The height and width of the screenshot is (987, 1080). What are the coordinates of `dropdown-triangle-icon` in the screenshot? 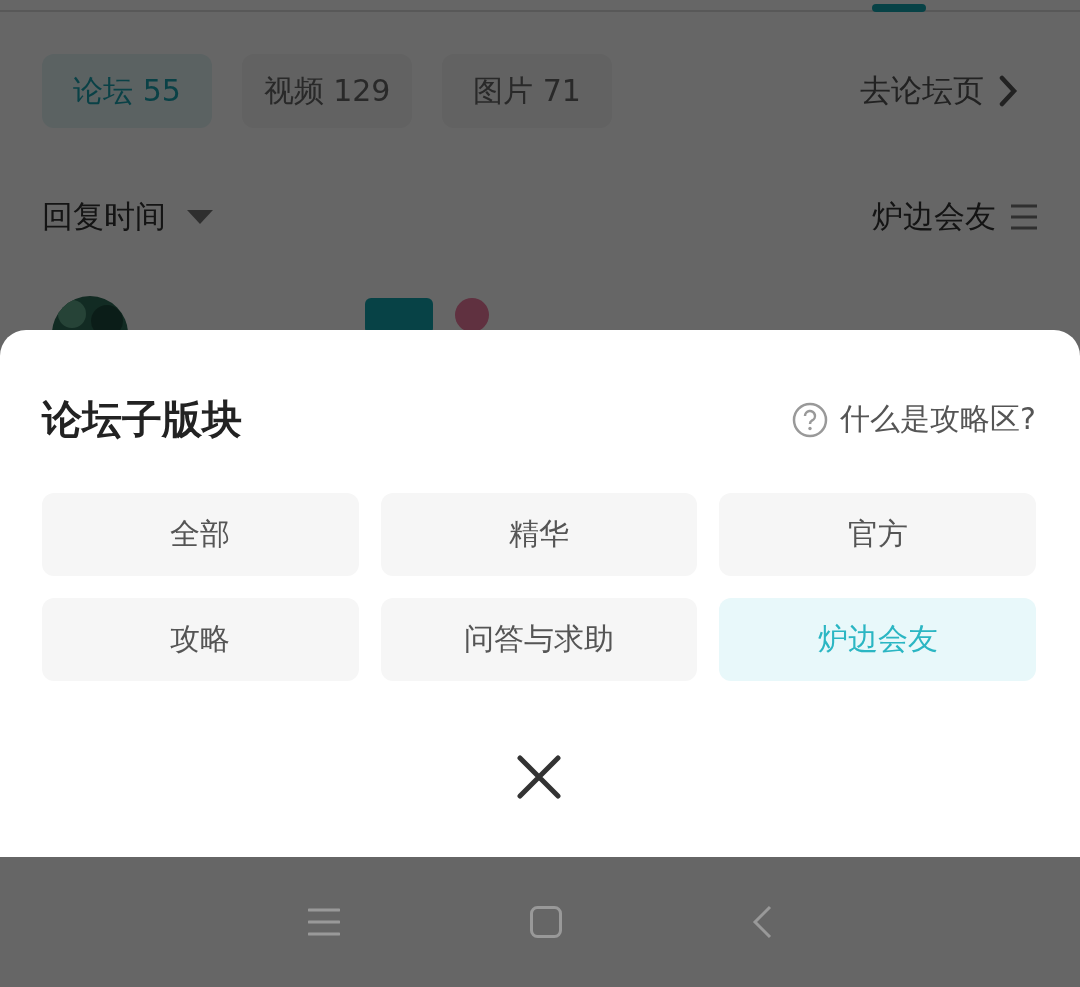 It's located at (200, 217).